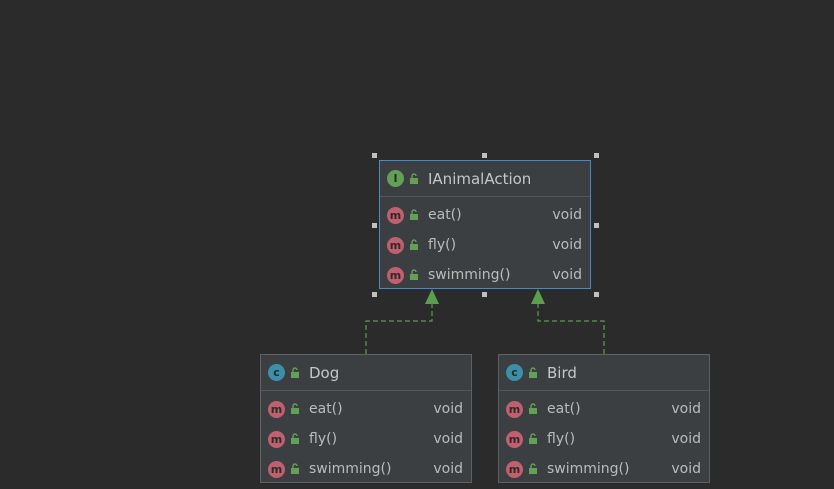 The width and height of the screenshot is (834, 489). What do you see at coordinates (432, 296) in the screenshot?
I see `dog-implements-arrowhead` at bounding box center [432, 296].